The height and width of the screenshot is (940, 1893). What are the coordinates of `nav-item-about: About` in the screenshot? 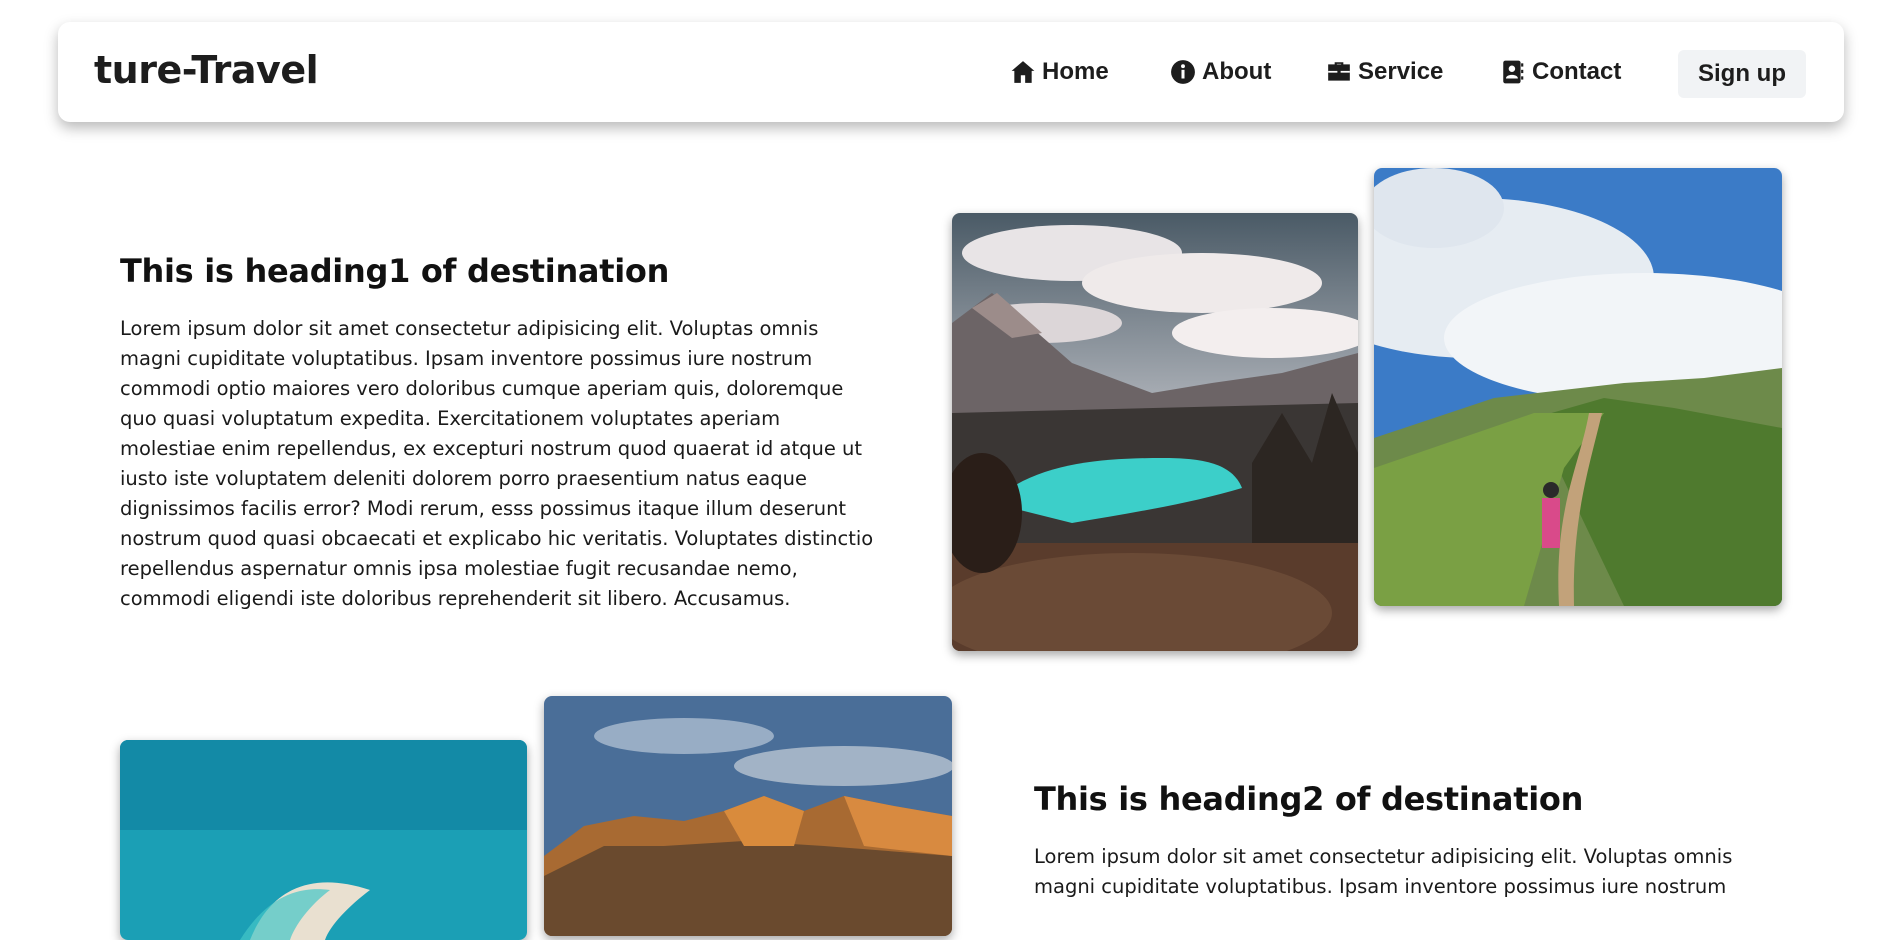 It's located at (1220, 72).